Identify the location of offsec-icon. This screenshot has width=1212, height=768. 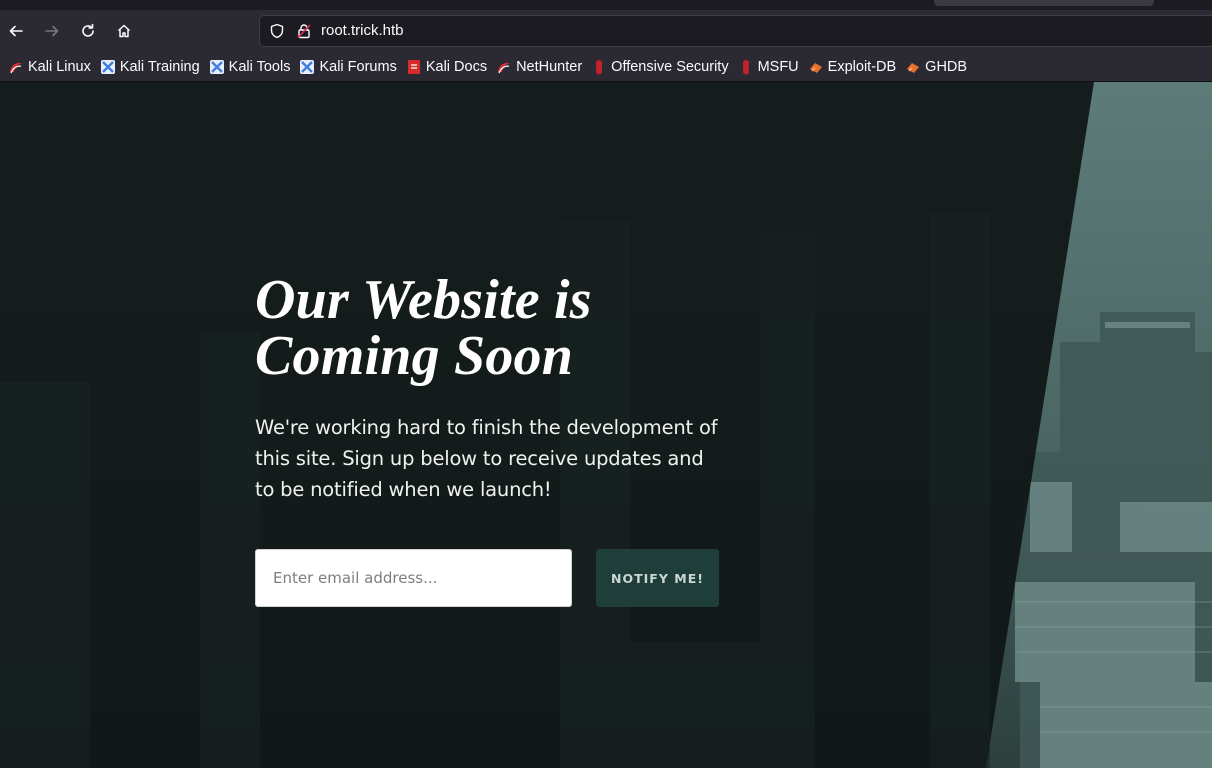
(599, 67).